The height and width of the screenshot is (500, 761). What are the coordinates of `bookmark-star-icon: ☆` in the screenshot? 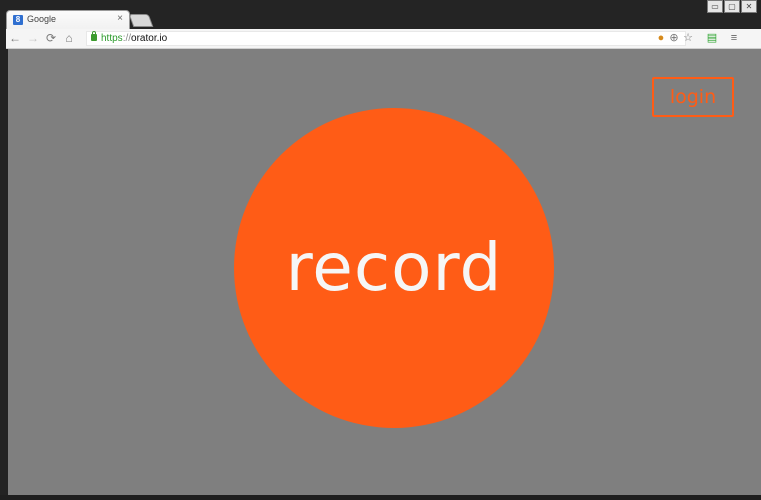 It's located at (688, 38).